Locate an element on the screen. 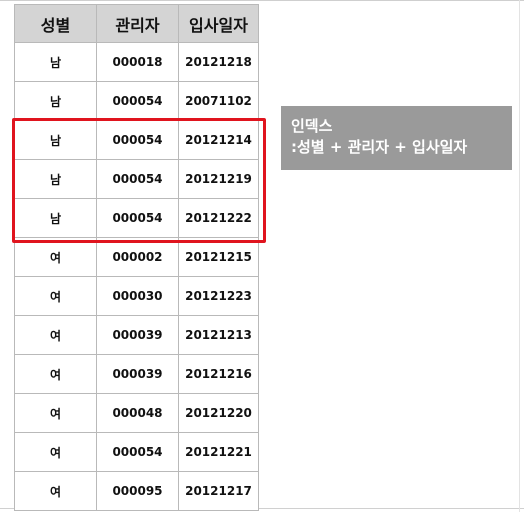  header-gender: 성별 is located at coordinates (55, 23).